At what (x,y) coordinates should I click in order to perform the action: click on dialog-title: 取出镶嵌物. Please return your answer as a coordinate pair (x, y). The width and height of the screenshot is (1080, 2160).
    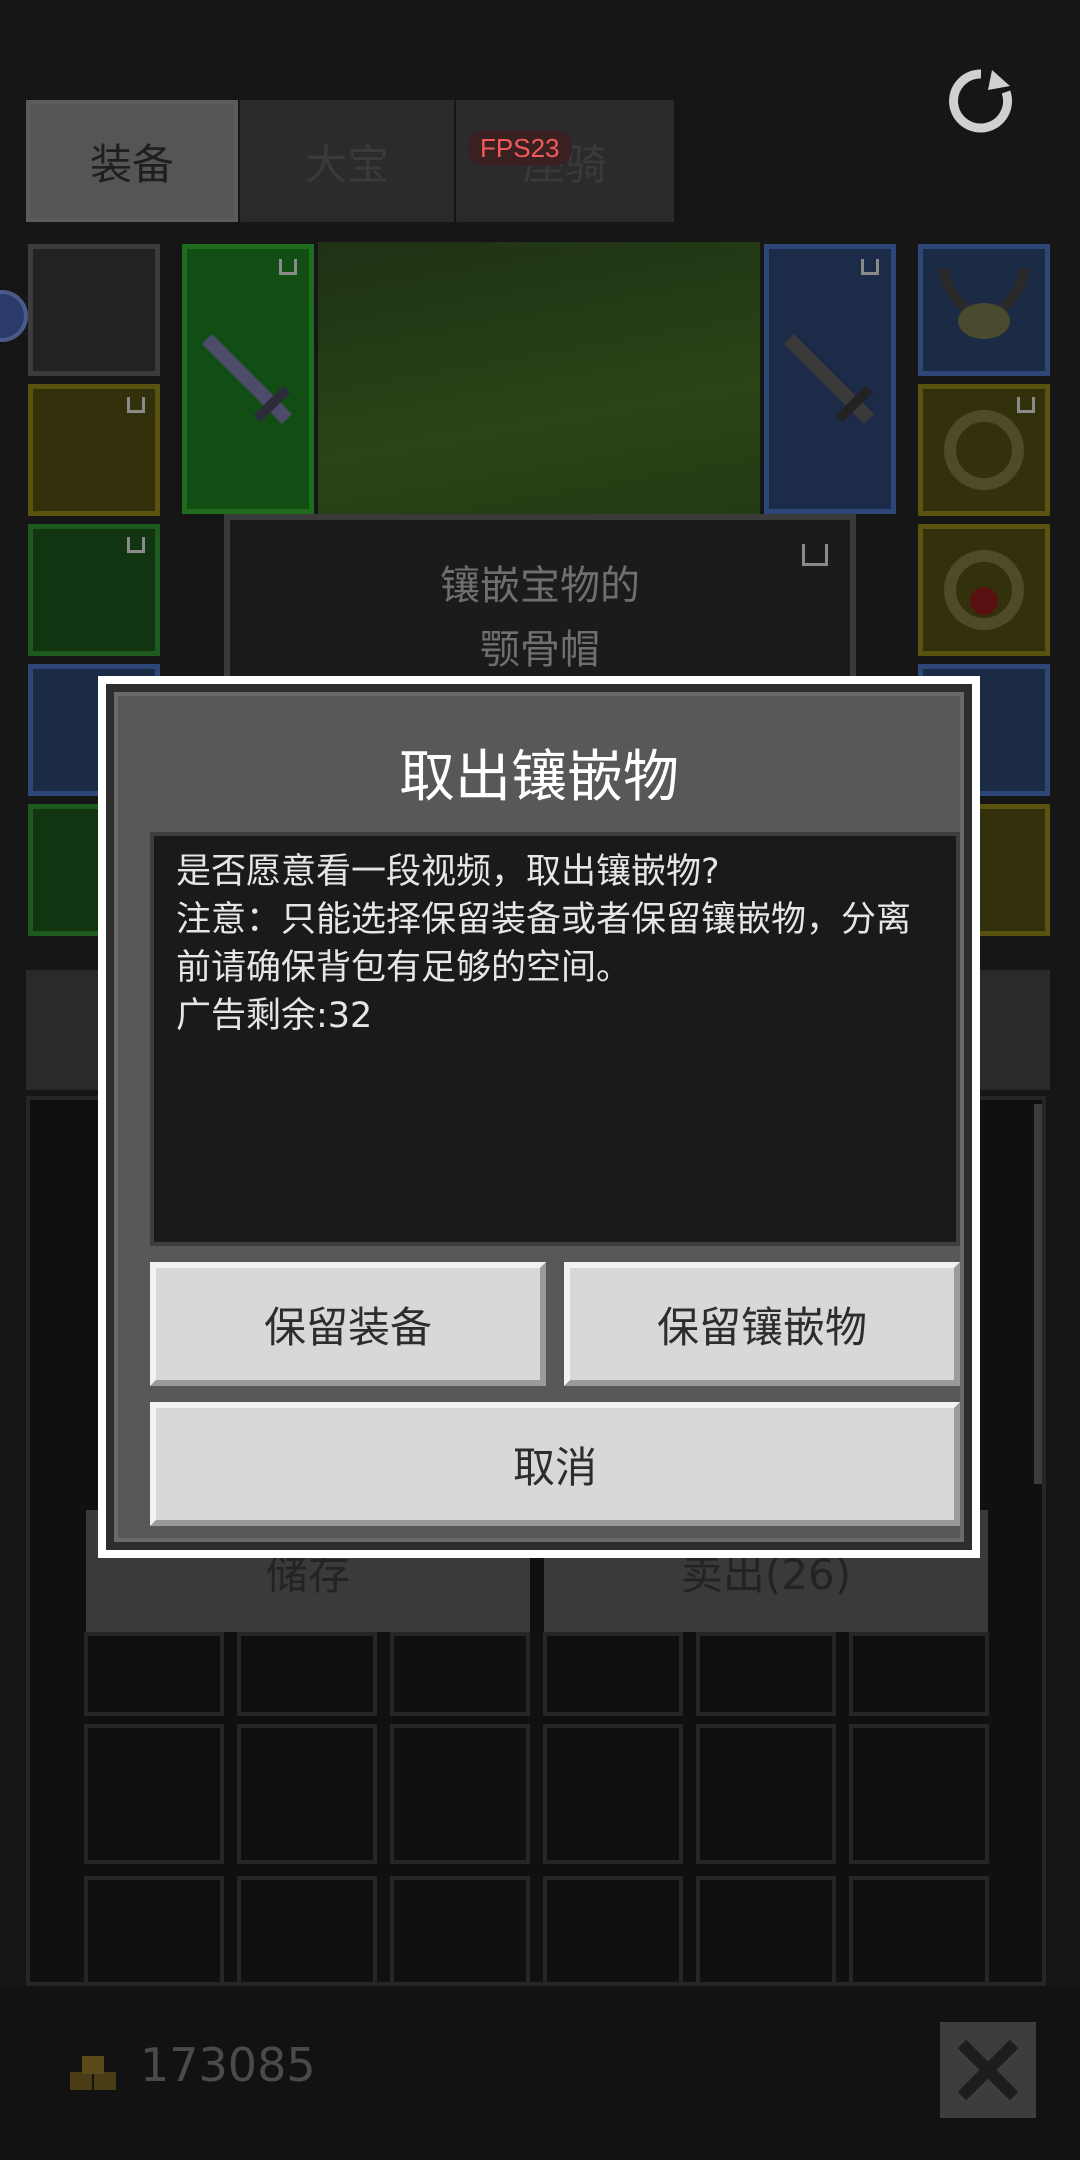
    Looking at the image, I should click on (539, 777).